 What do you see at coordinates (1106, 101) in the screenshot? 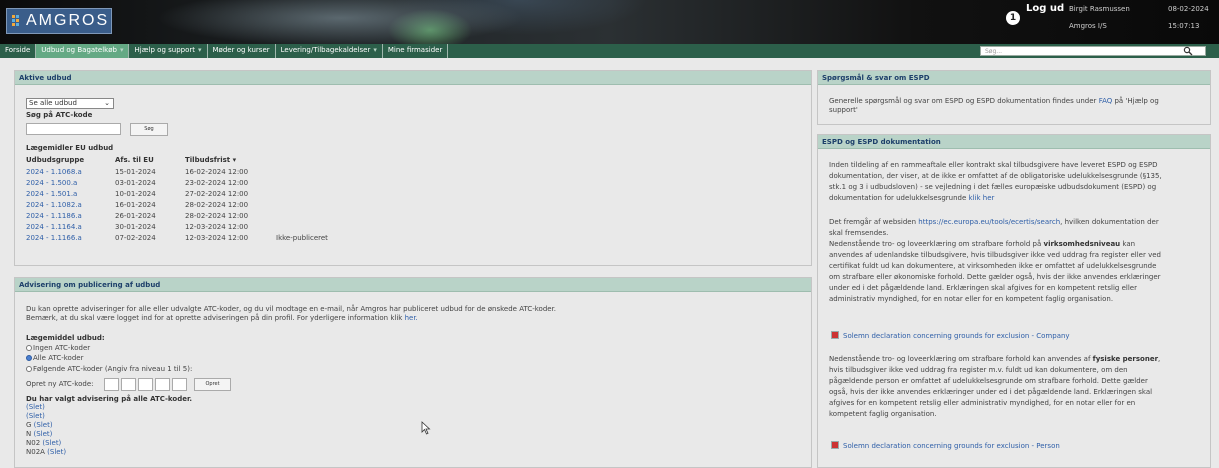
I see `faq-link: FAQ` at bounding box center [1106, 101].